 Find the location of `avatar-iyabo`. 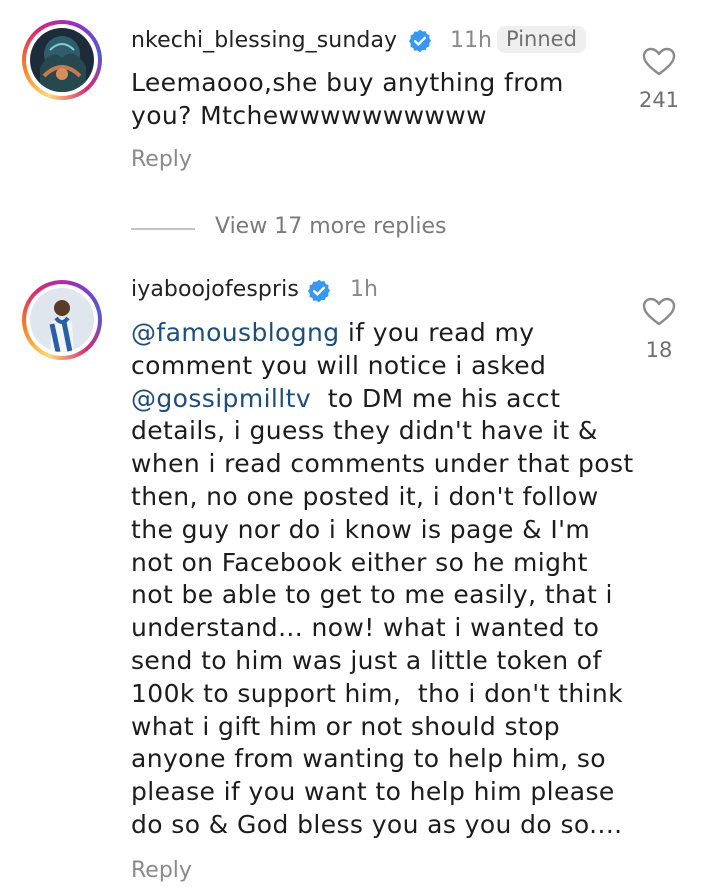

avatar-iyabo is located at coordinates (62, 320).